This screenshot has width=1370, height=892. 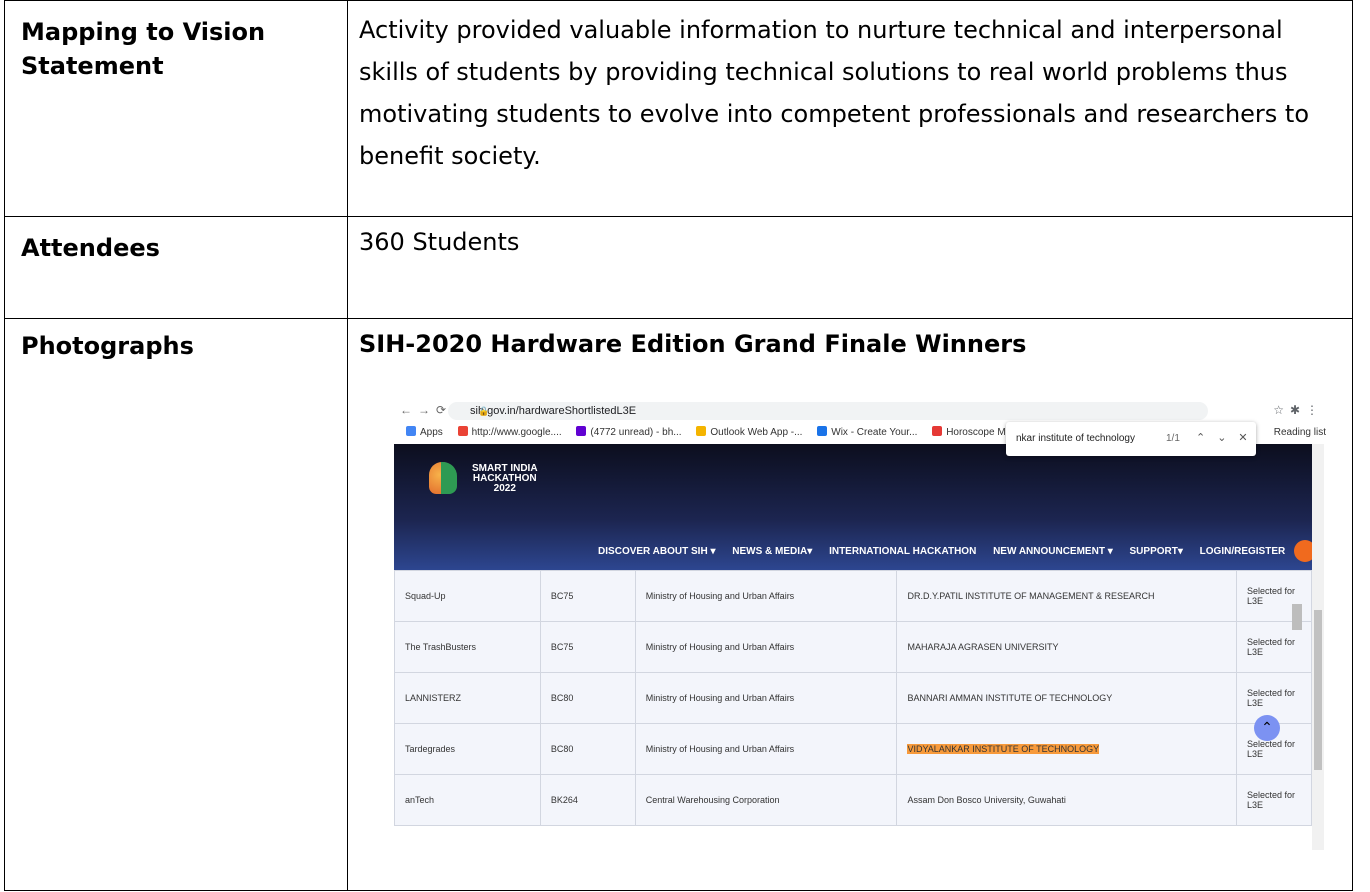 I want to click on toolbar-icons: ☆✱⋮, so click(x=1298, y=410).